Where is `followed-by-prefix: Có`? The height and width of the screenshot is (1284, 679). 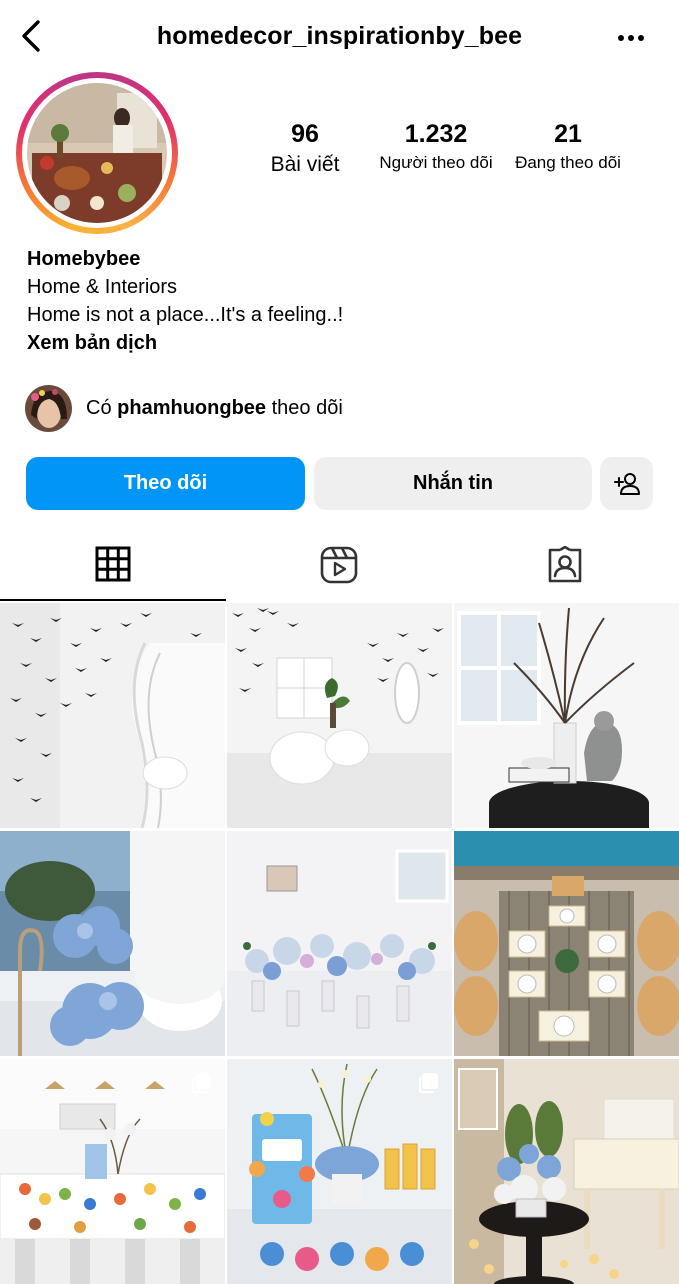 followed-by-prefix: Có is located at coordinates (99, 407).